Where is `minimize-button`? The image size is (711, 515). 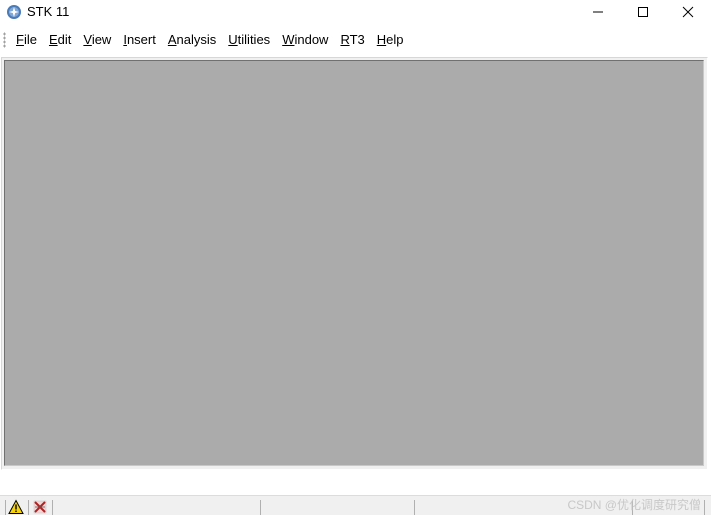
minimize-button is located at coordinates (598, 12).